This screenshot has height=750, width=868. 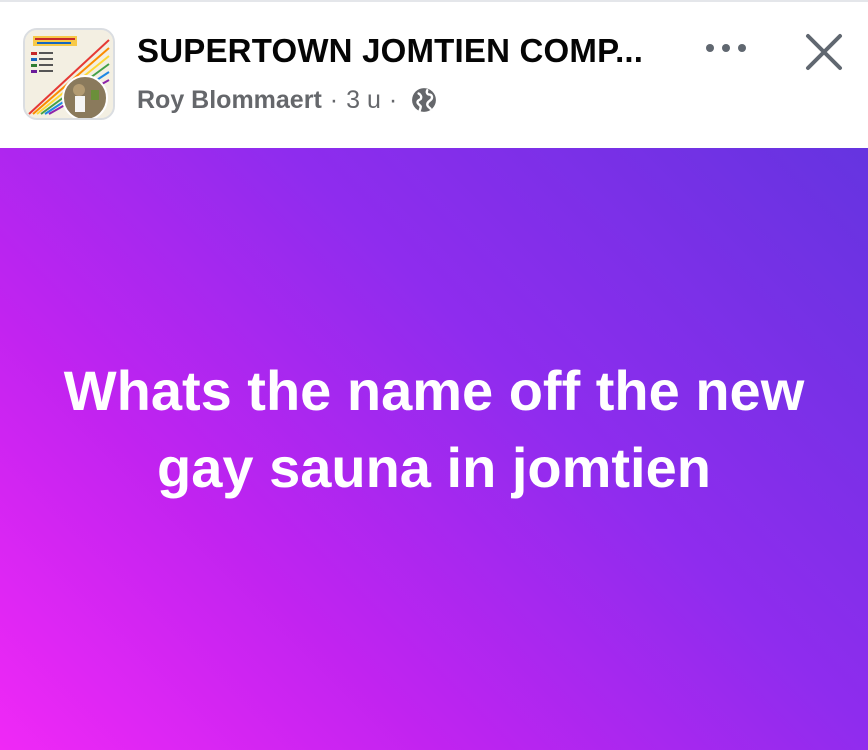 What do you see at coordinates (824, 52) in the screenshot?
I see `close-icon` at bounding box center [824, 52].